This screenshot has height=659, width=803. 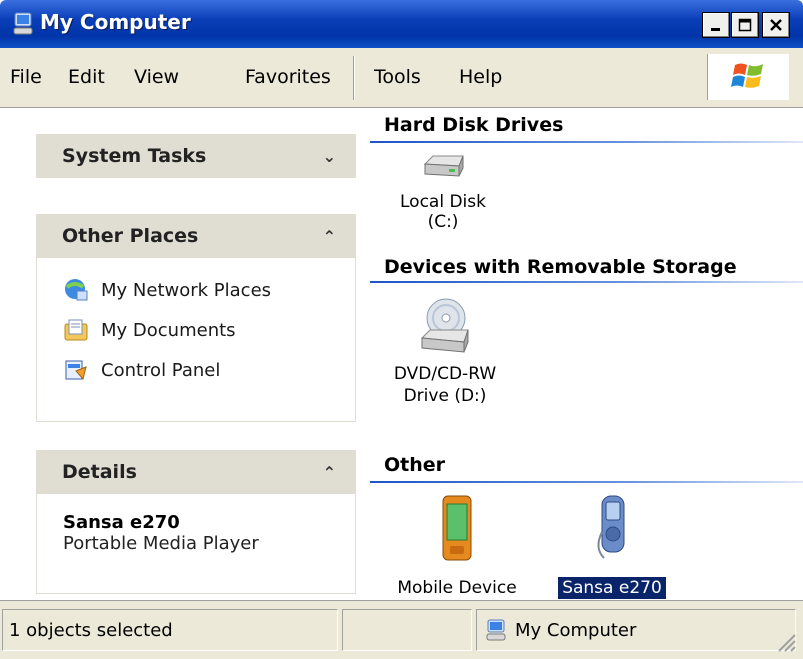 I want to click on details-title: Details, so click(x=99, y=472).